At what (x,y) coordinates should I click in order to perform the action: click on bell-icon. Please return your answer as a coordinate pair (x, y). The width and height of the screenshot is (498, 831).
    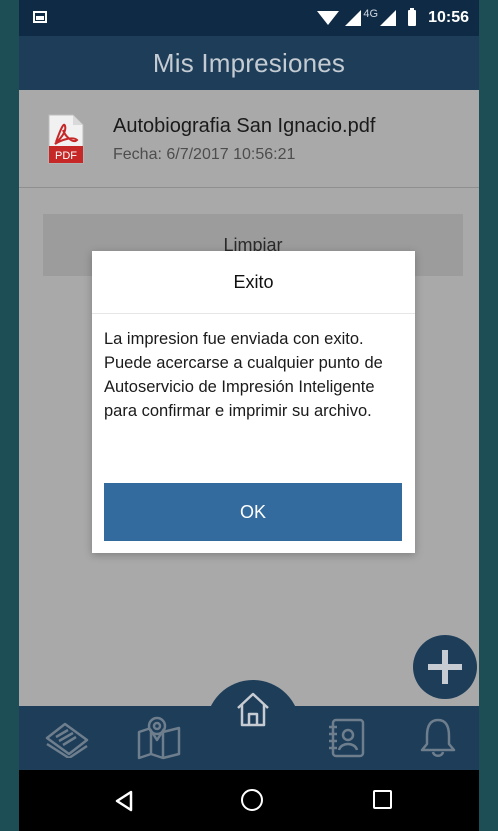
    Looking at the image, I should click on (438, 737).